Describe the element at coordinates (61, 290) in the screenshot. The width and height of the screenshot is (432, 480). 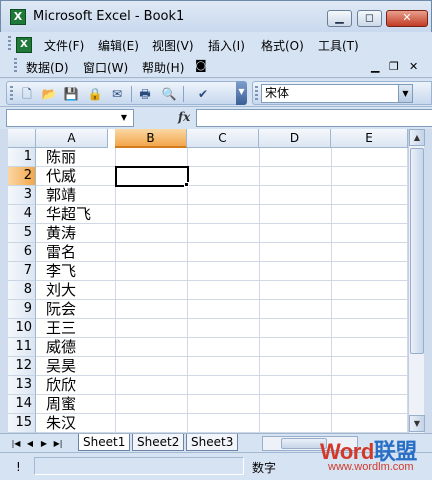
I see `cell-a8: 刘大` at that location.